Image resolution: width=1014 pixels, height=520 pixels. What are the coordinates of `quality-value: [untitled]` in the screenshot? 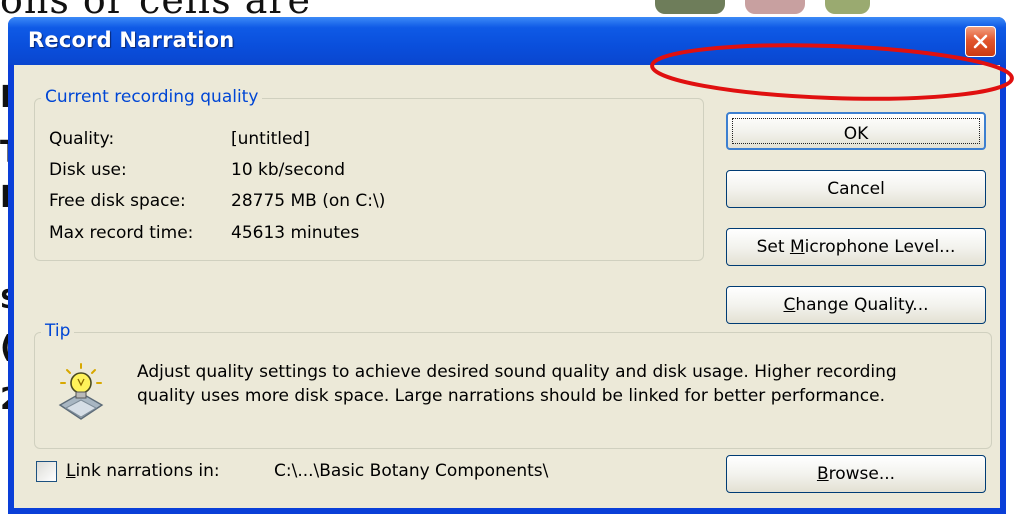 It's located at (270, 139).